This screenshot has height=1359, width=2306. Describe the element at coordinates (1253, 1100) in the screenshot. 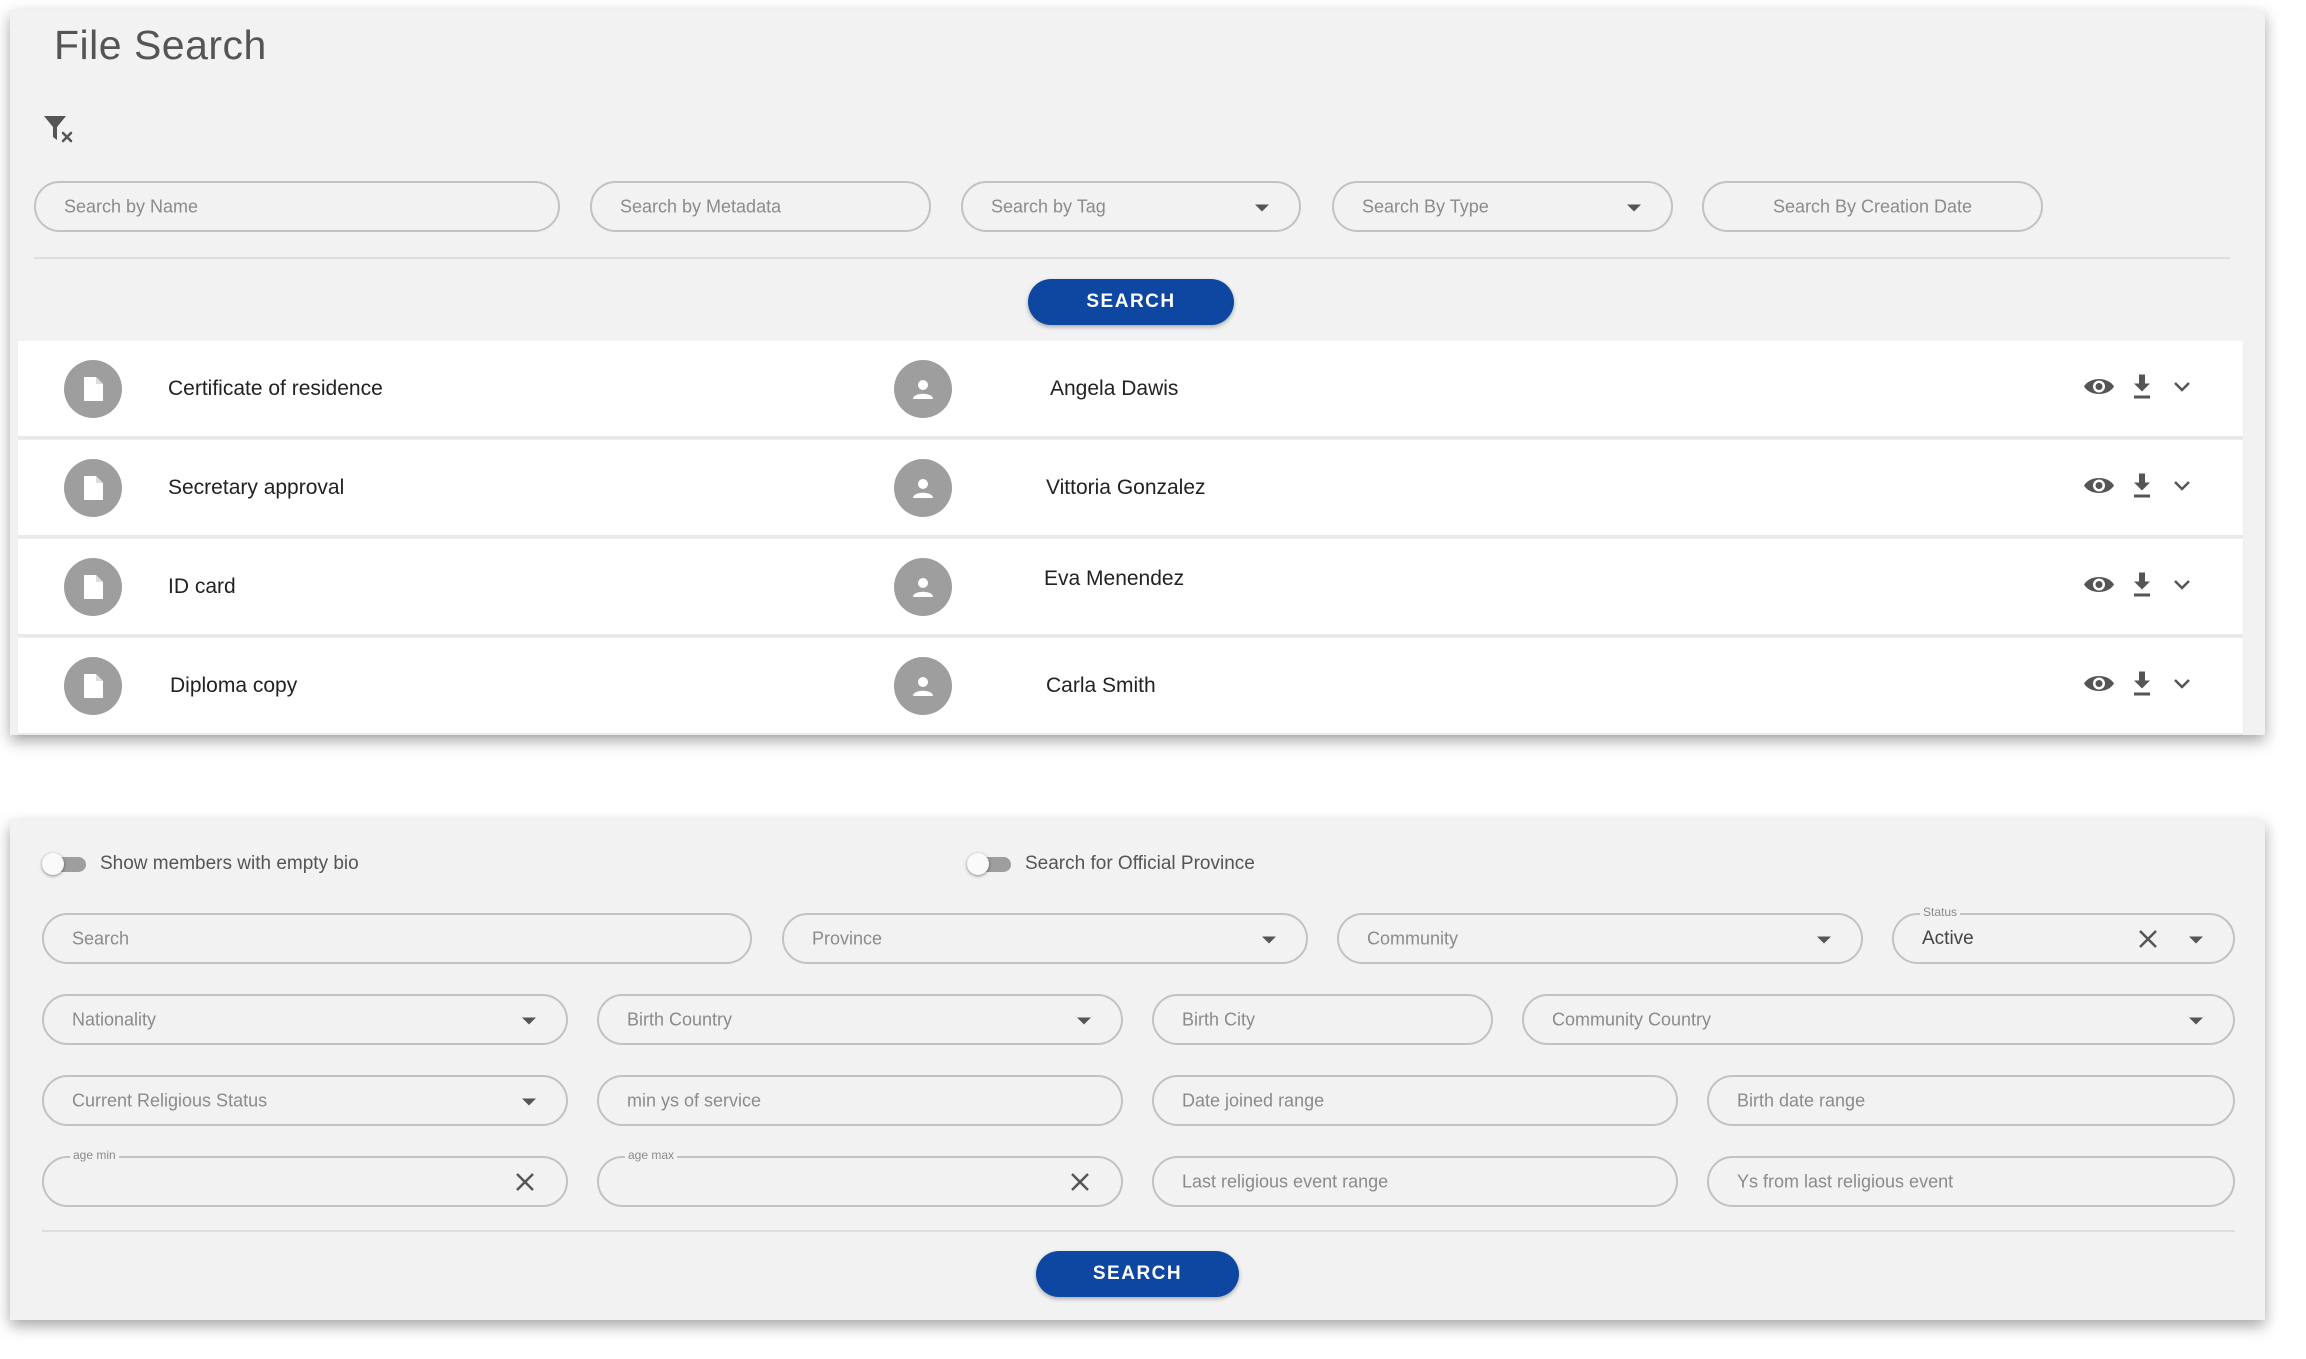

I see `date-joined-placeholder: Date joined range` at that location.